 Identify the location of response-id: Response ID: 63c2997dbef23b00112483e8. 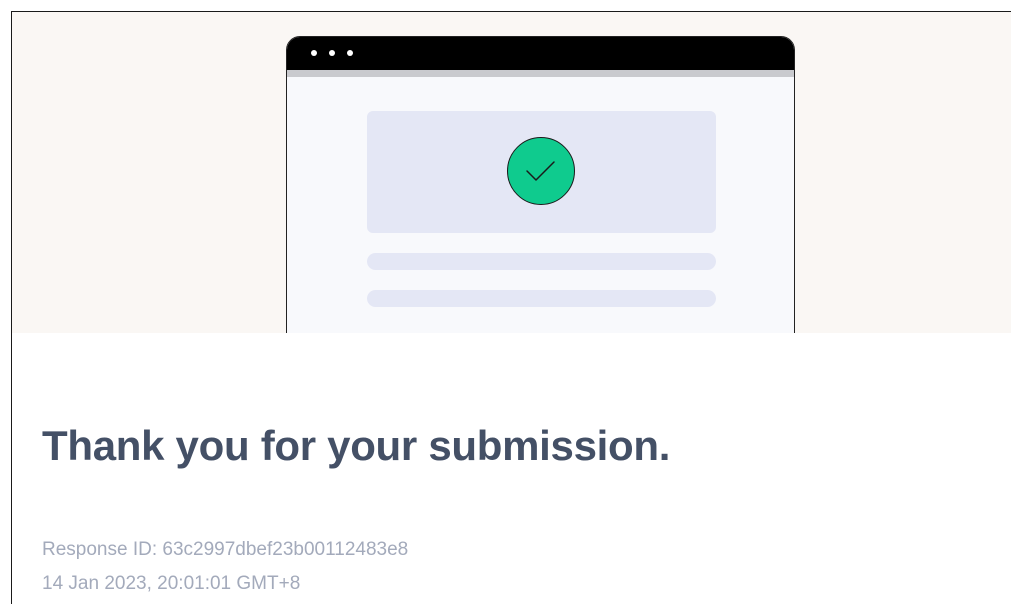
(225, 549).